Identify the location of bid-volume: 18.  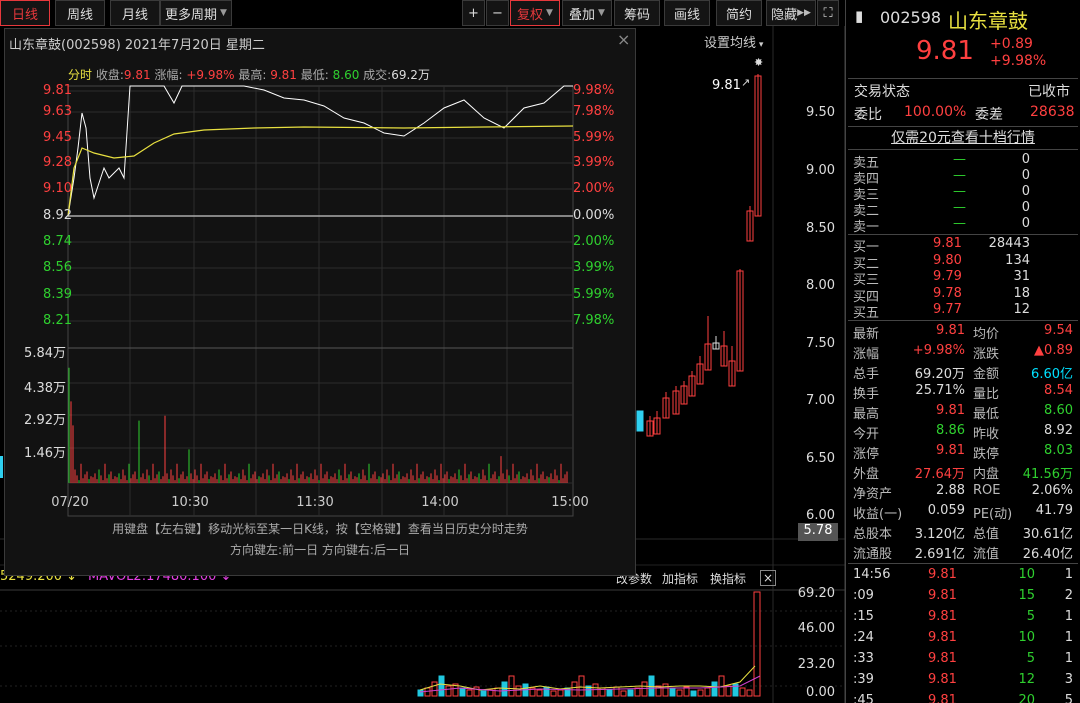
(1021, 293).